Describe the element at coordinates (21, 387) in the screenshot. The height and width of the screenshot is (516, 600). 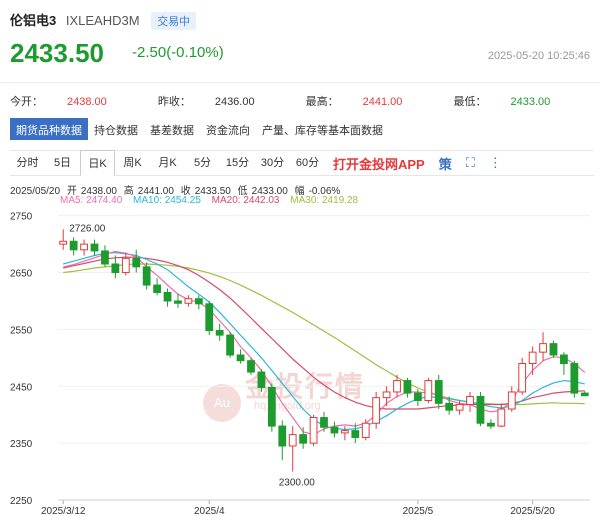
I see `y-tick-label: 2450` at that location.